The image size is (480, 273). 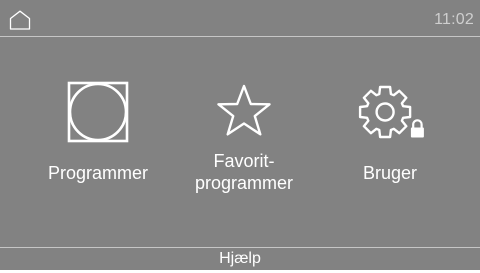 I want to click on tile-user-label-line: Bruger, so click(x=390, y=173).